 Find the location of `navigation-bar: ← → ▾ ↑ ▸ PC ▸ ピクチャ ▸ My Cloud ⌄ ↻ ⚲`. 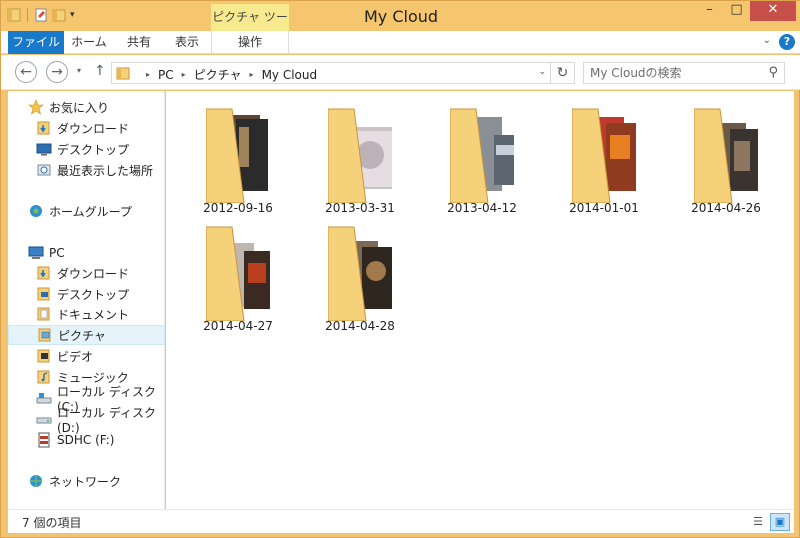

navigation-bar: ← → ▾ ↑ ▸ PC ▸ ピクチャ ▸ My Cloud ⌄ ↻ ⚲ is located at coordinates (400, 72).